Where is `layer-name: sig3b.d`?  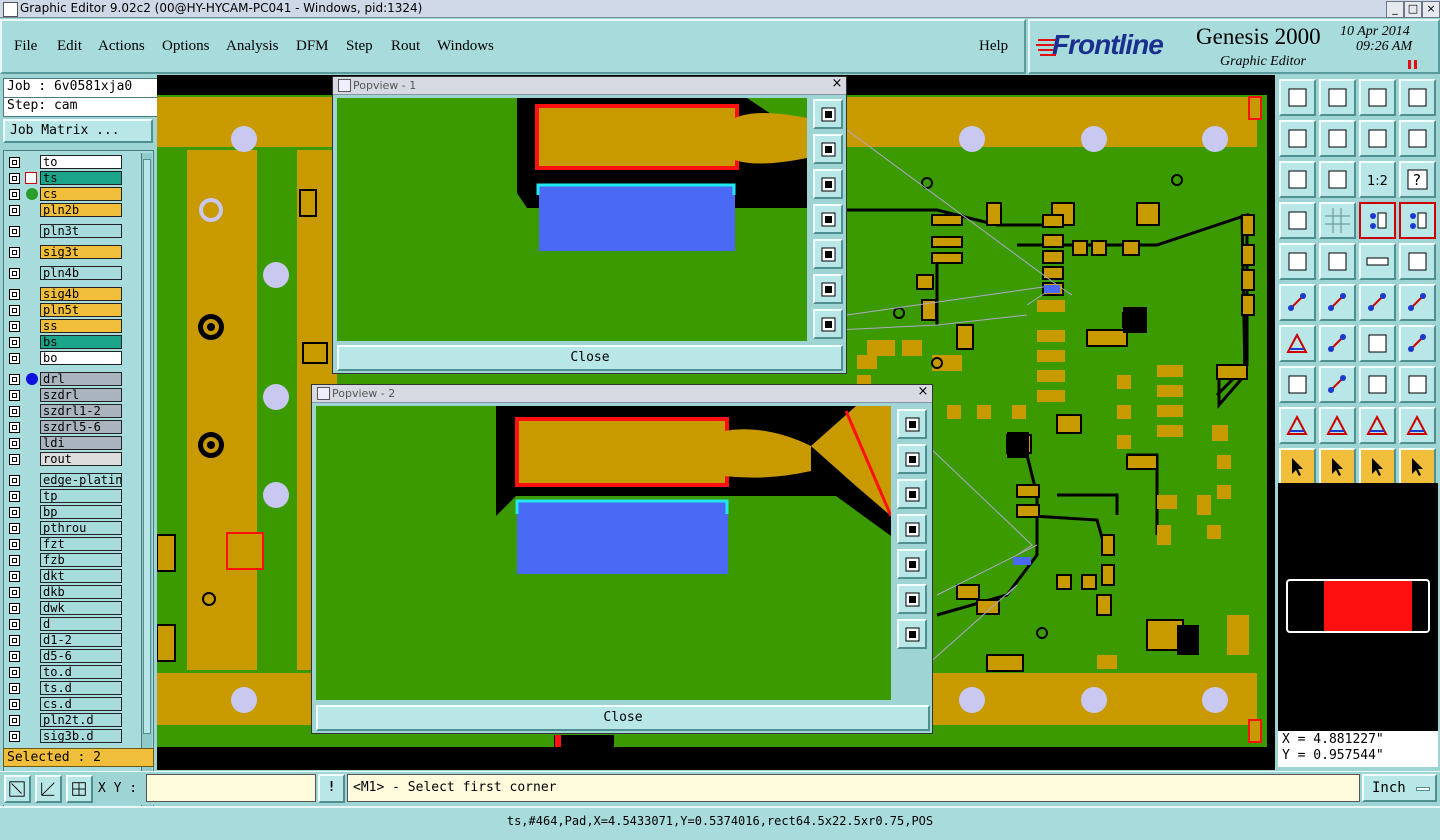
layer-name: sig3b.d is located at coordinates (81, 736).